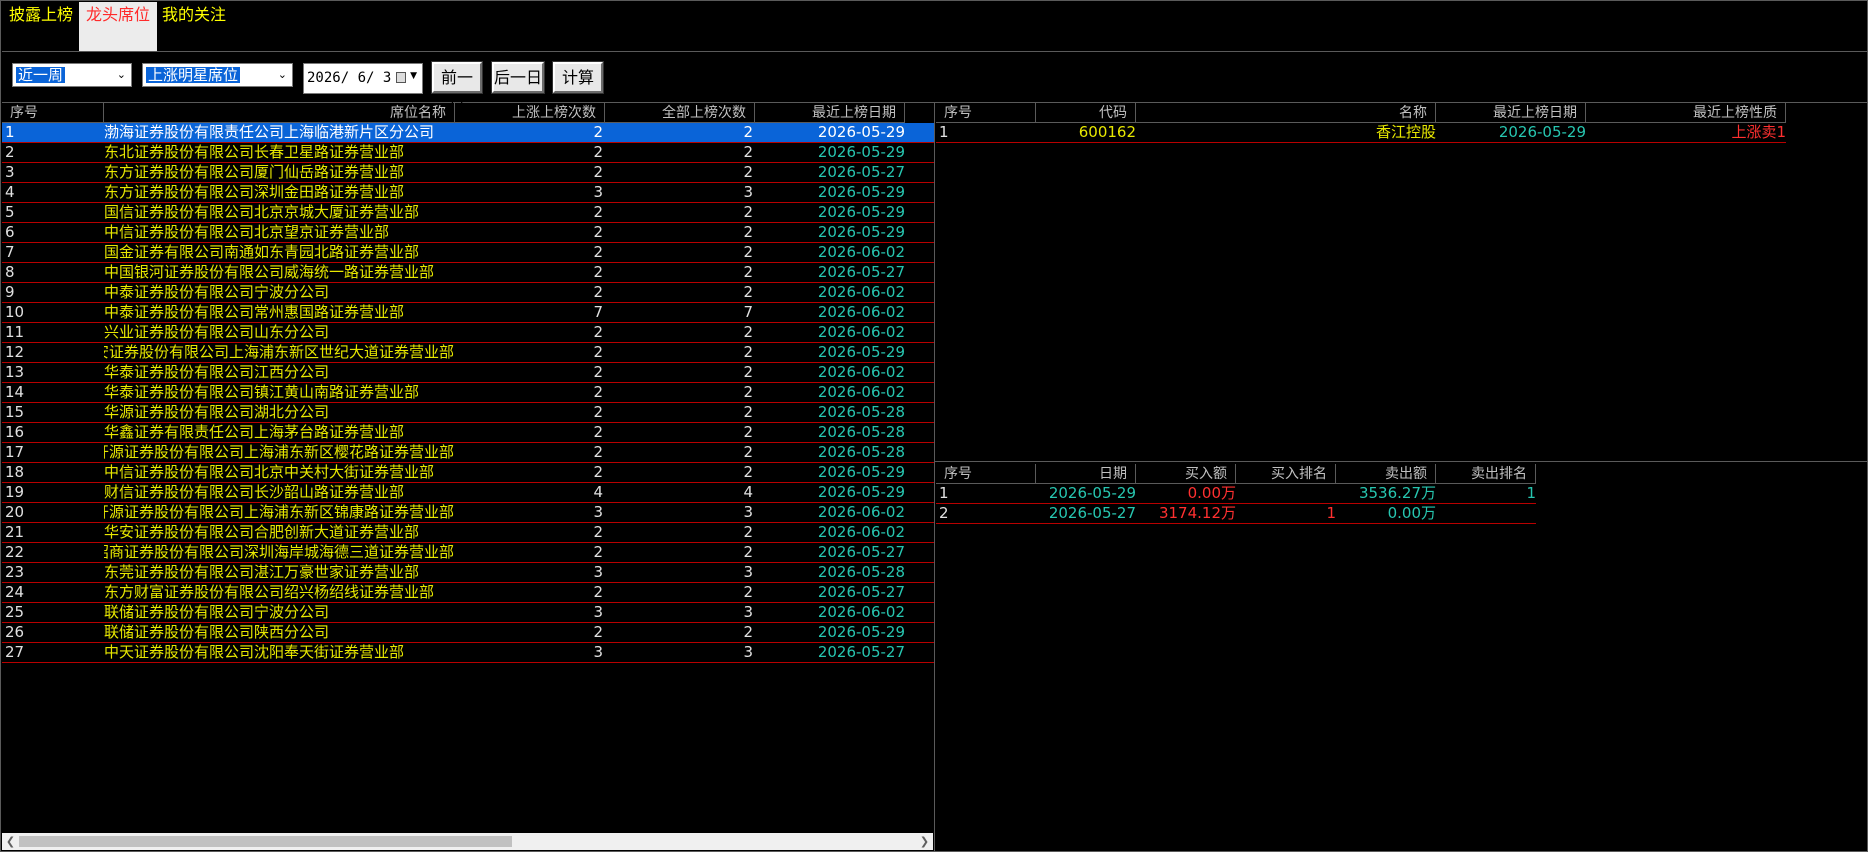 This screenshot has height=852, width=1868. What do you see at coordinates (468, 173) in the screenshot?
I see `table-row: 3 东方证券股份有限公司厦门仙岳路证券营业部 2 2 2026-05-27` at bounding box center [468, 173].